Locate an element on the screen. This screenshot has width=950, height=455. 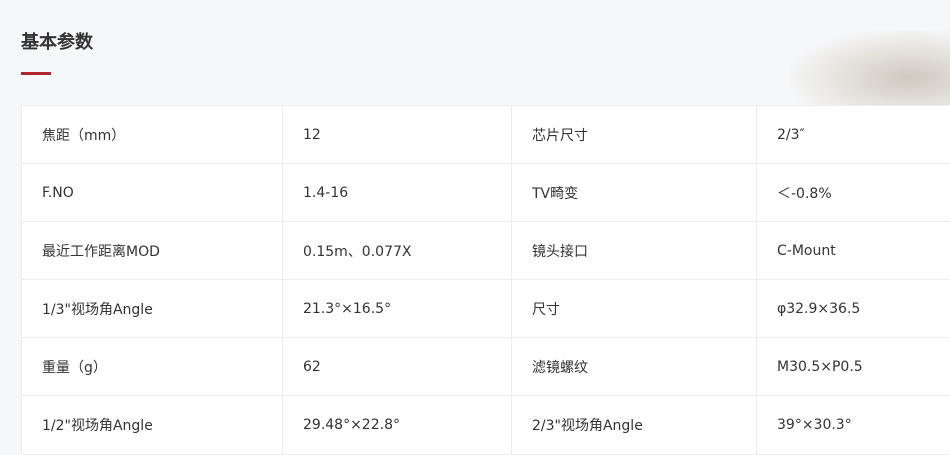
spec-label: 1/2"视场角Angle is located at coordinates (152, 425).